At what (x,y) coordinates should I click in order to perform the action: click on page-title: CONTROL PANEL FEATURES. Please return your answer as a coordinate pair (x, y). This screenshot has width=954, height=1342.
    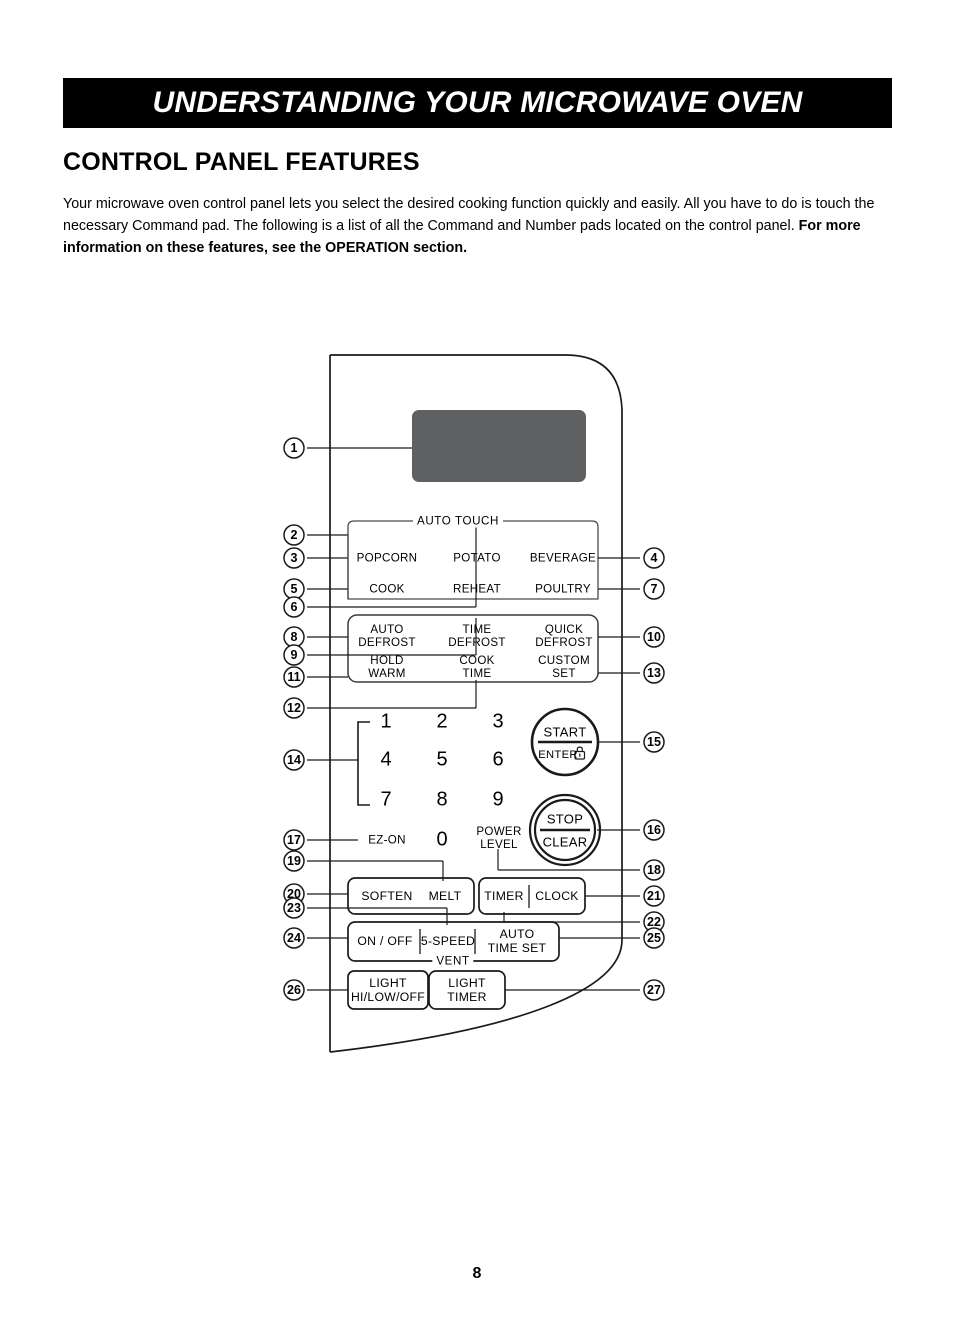
    Looking at the image, I should click on (241, 162).